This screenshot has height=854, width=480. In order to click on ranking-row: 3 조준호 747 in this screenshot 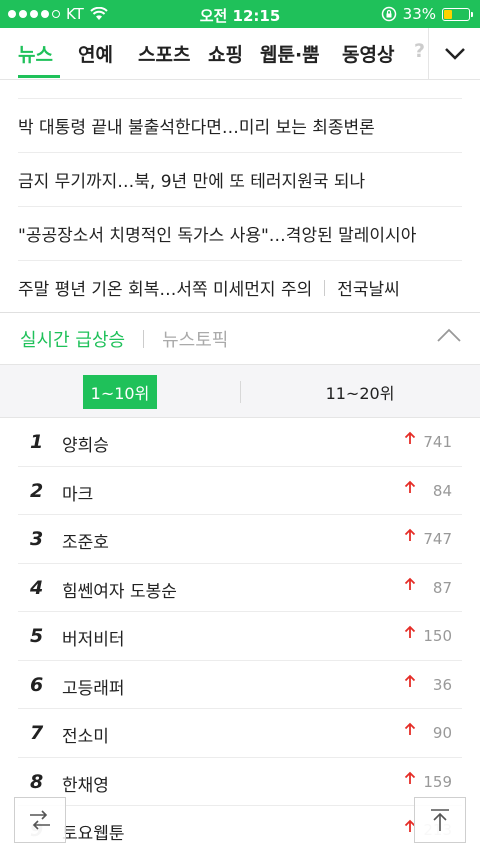, I will do `click(240, 539)`.